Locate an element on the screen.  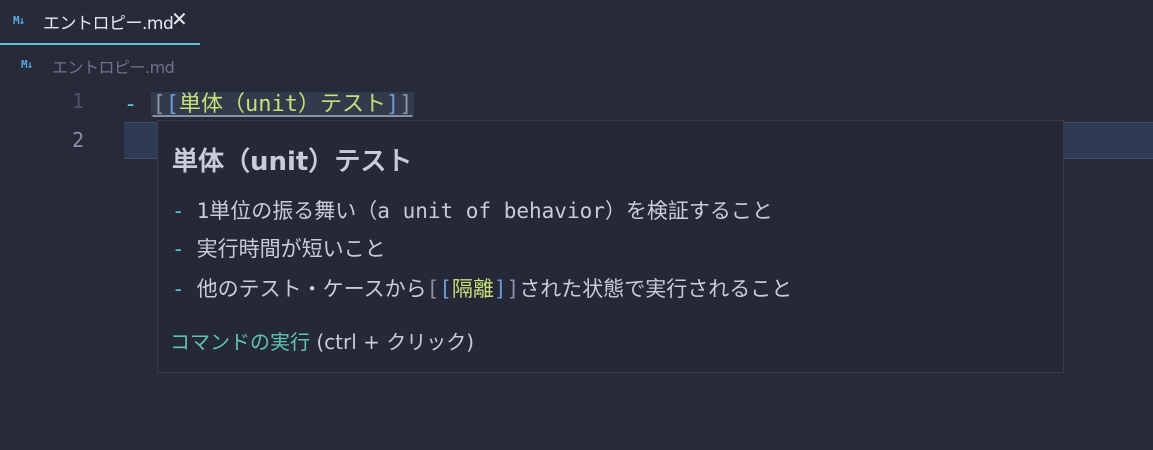
breadcrumb: M↓ エントロピー.md is located at coordinates (200, 64).